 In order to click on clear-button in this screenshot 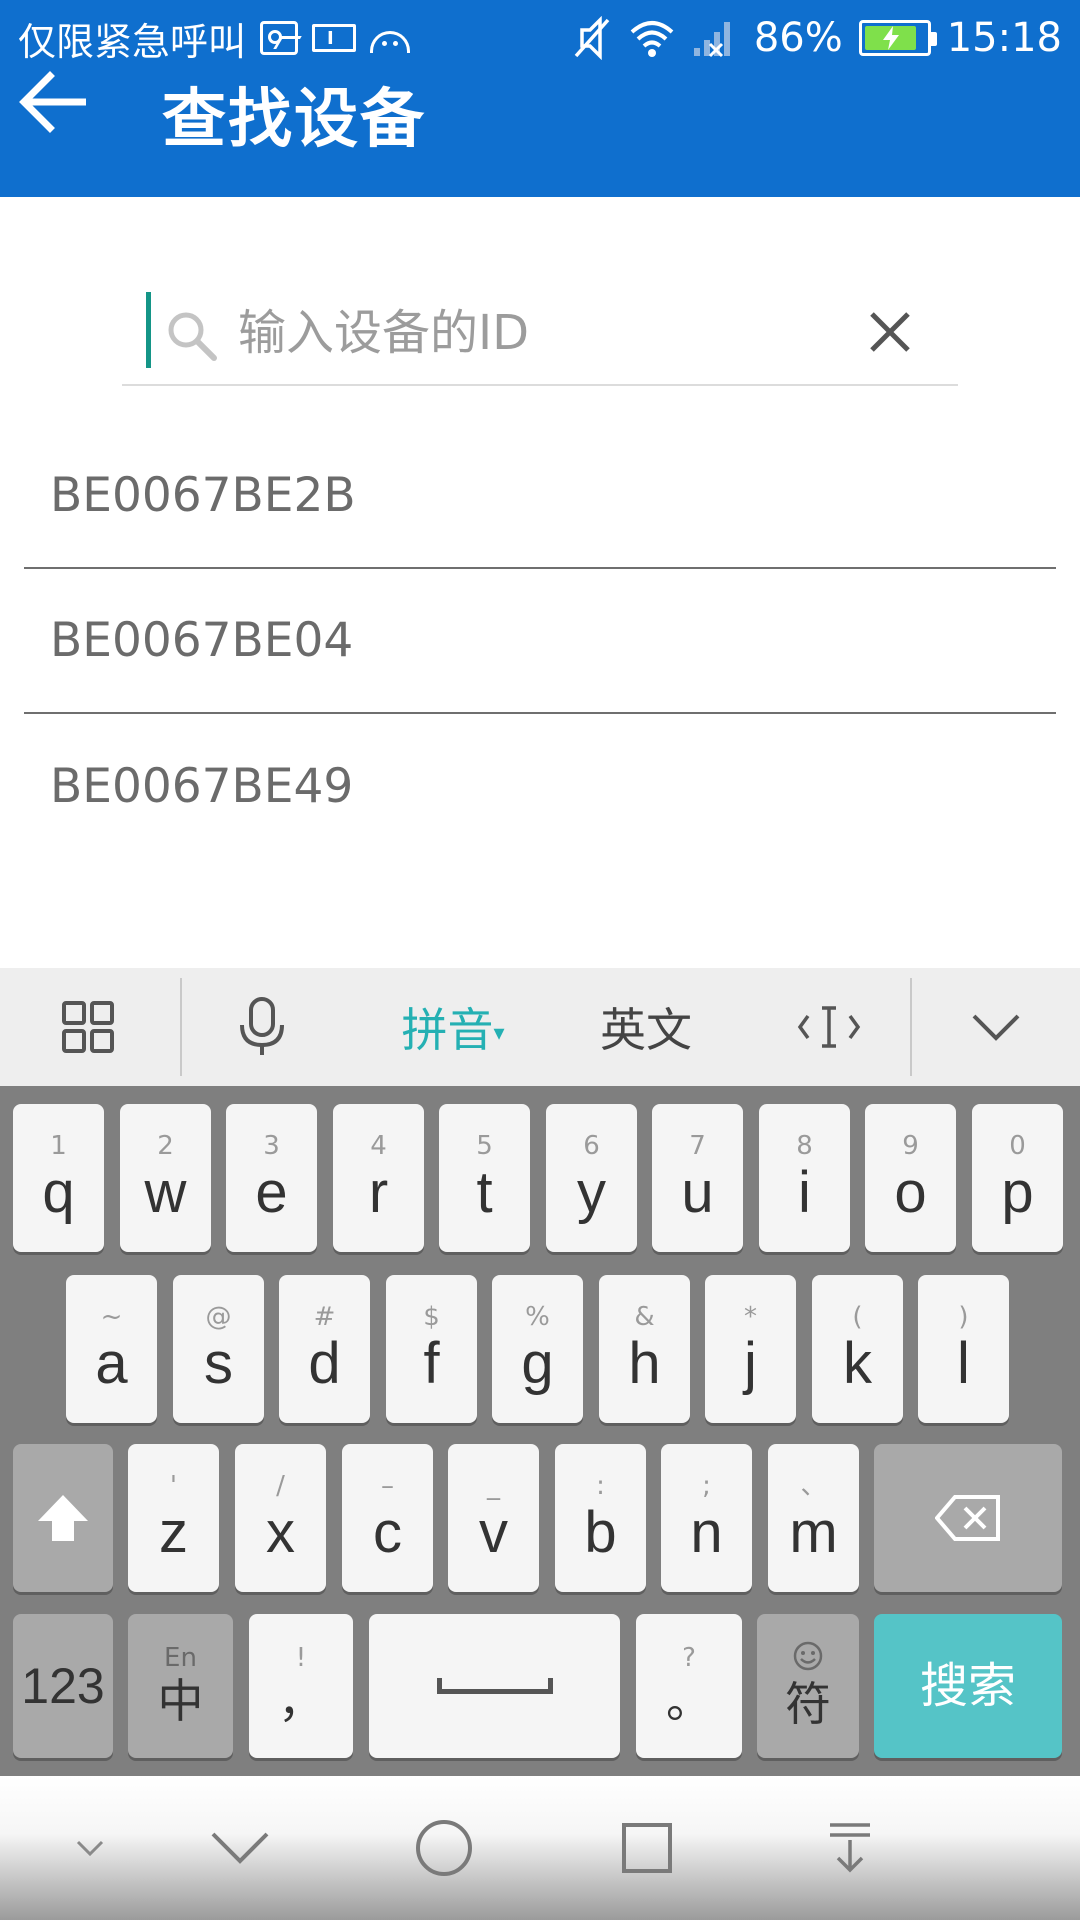, I will do `click(890, 332)`.